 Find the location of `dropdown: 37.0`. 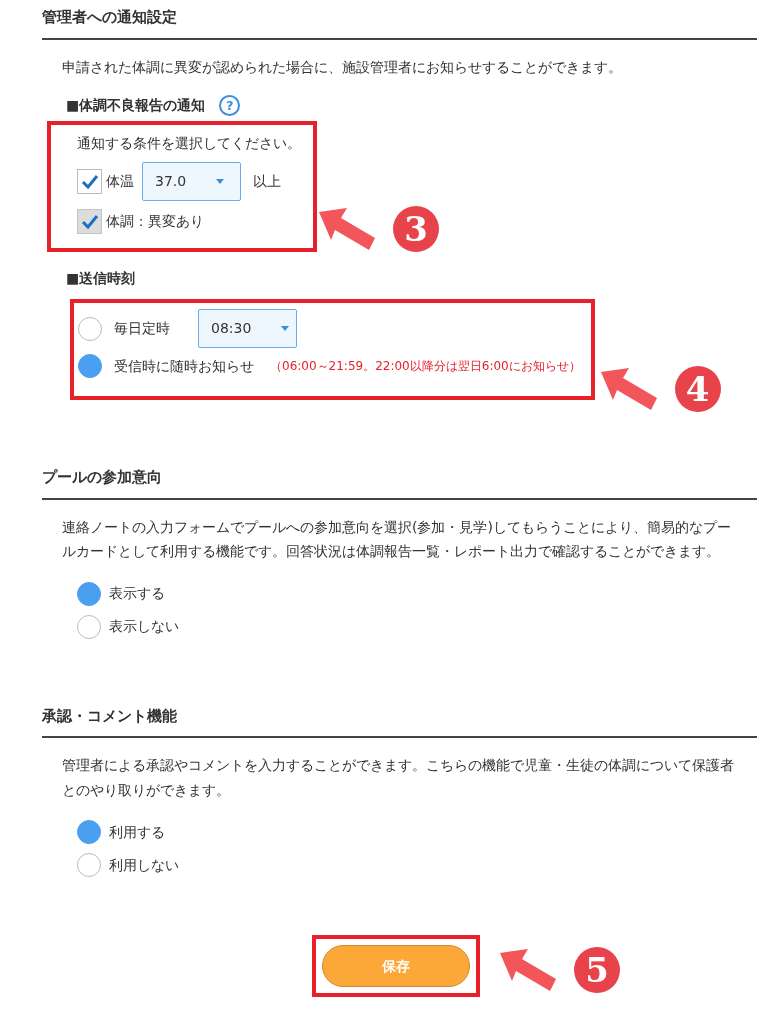

dropdown: 37.0 is located at coordinates (191, 181).